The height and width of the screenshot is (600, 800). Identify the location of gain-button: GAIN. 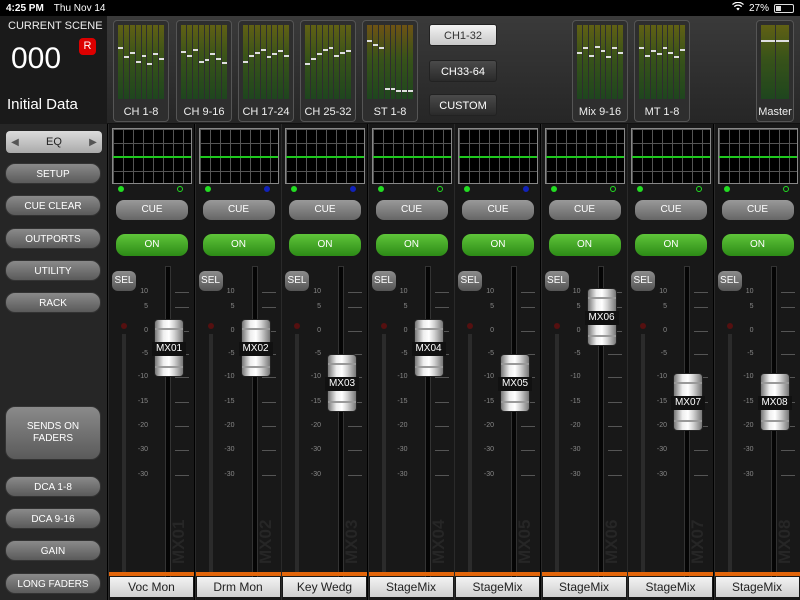
(53, 550).